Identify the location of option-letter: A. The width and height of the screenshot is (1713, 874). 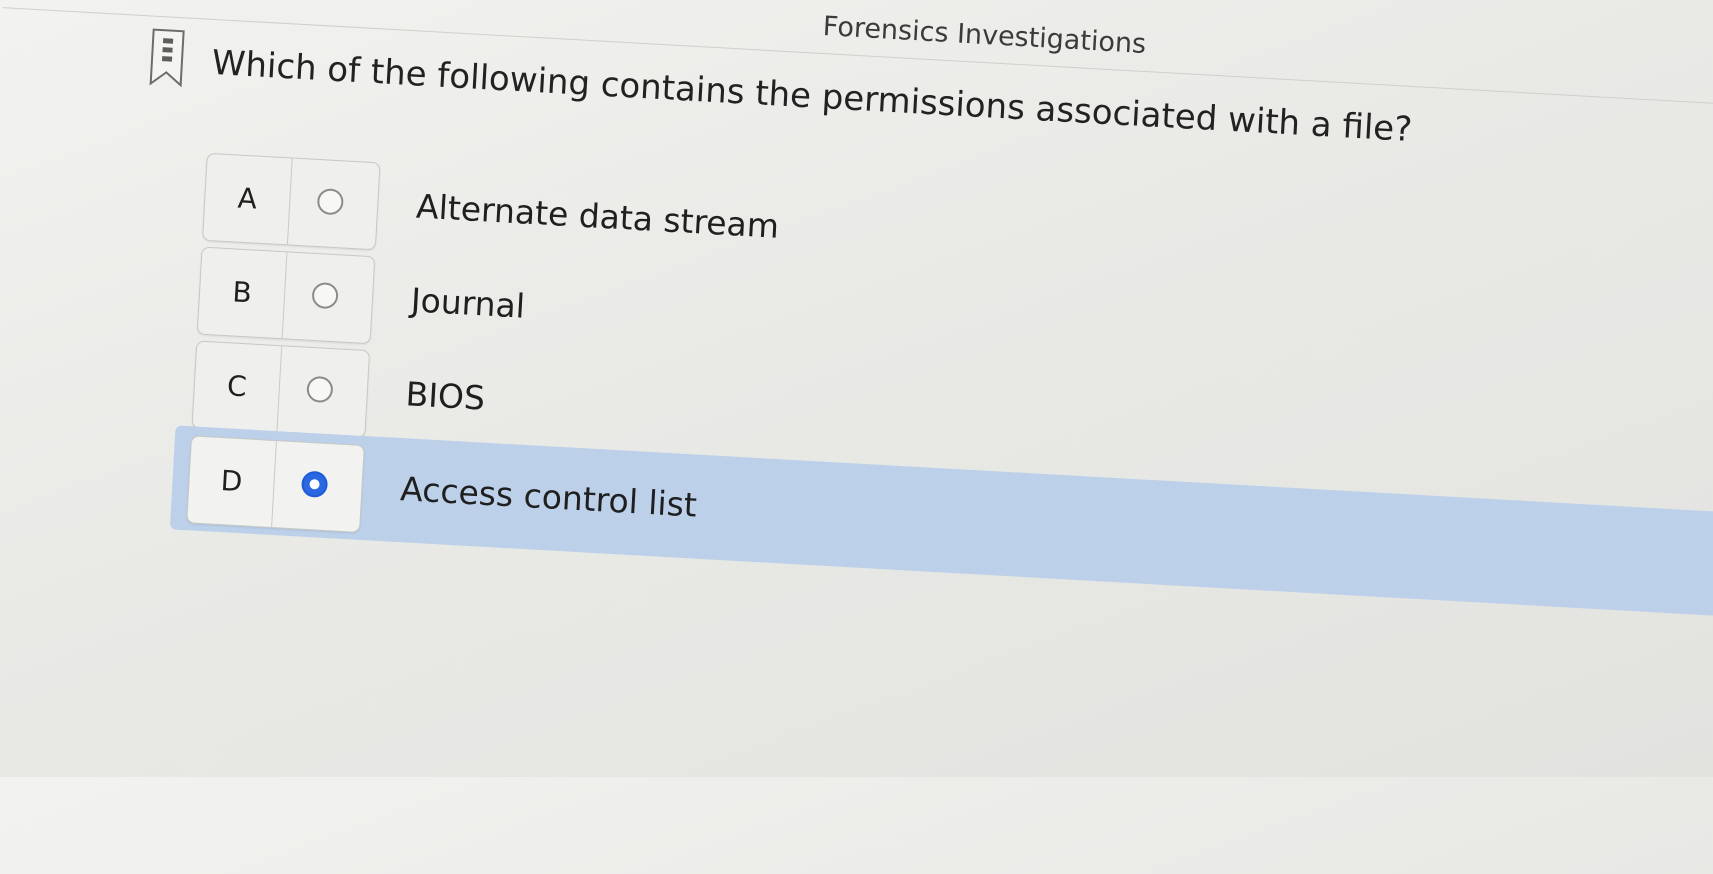
(248, 199).